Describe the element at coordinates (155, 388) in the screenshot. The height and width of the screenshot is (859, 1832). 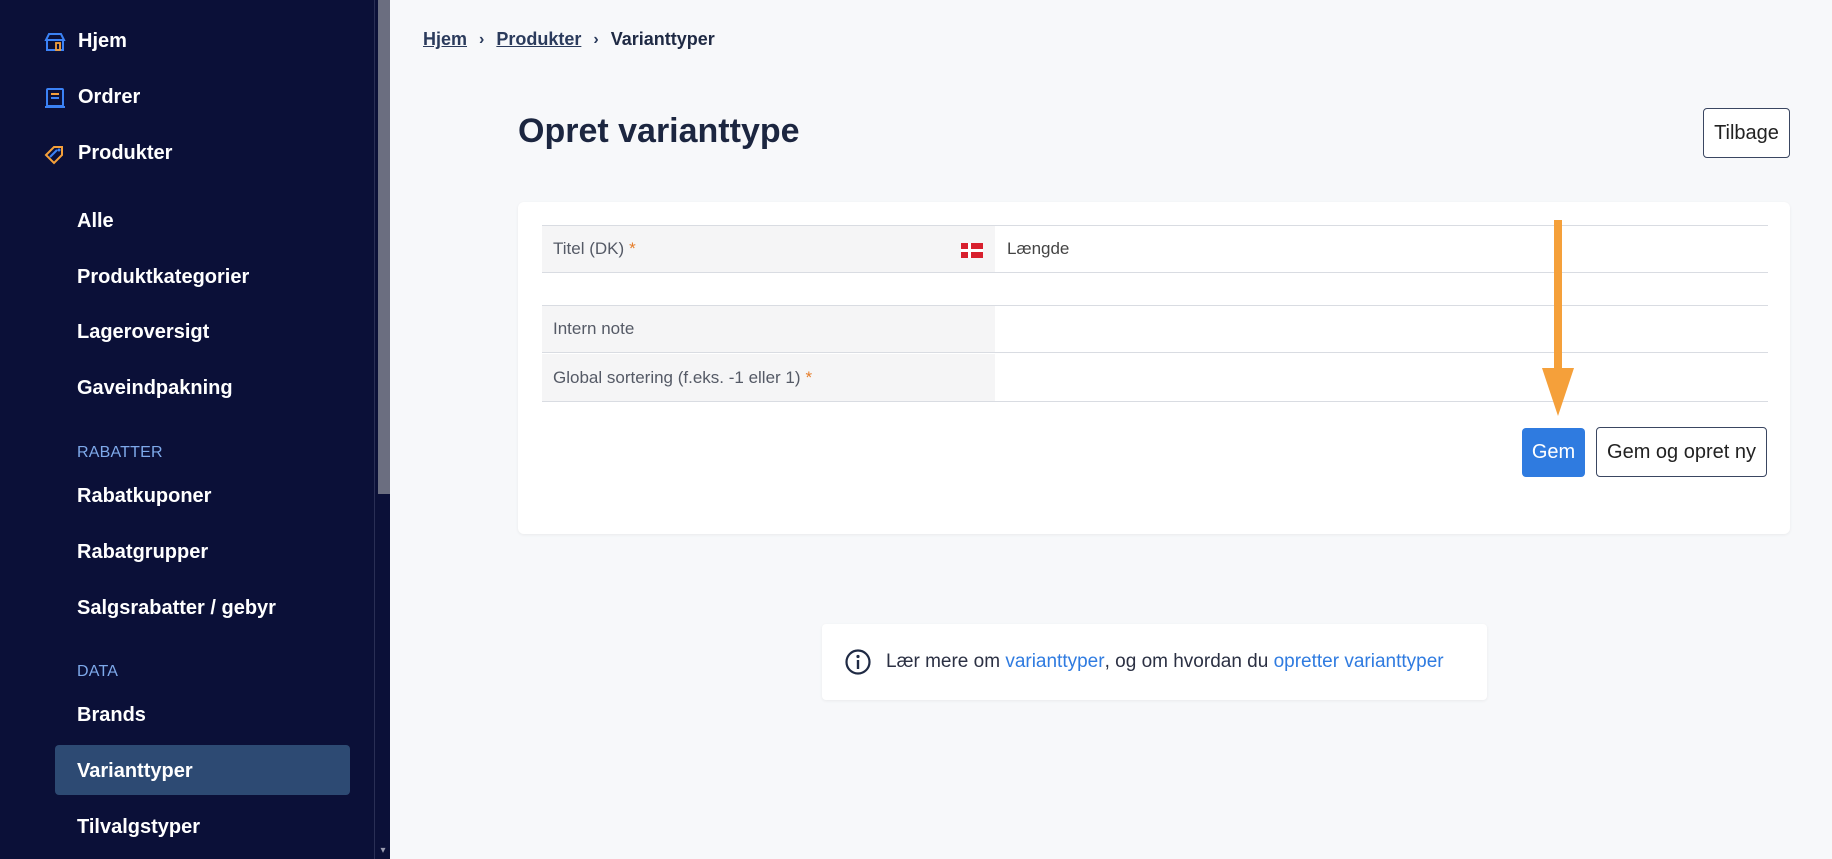
I see `sidebar-item-gaveindpakning: Gaveindpakning` at that location.